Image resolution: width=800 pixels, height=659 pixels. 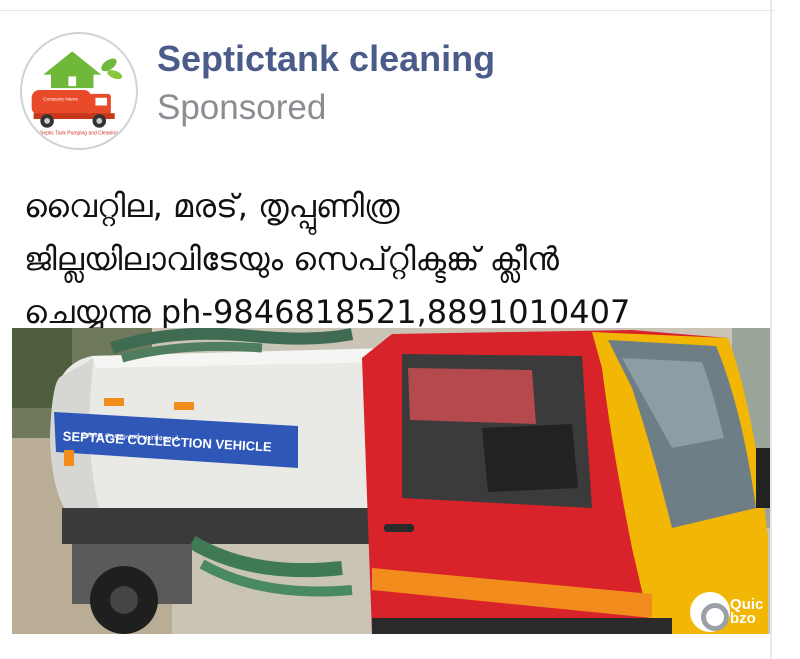 What do you see at coordinates (387, 10) in the screenshot?
I see `top-divider` at bounding box center [387, 10].